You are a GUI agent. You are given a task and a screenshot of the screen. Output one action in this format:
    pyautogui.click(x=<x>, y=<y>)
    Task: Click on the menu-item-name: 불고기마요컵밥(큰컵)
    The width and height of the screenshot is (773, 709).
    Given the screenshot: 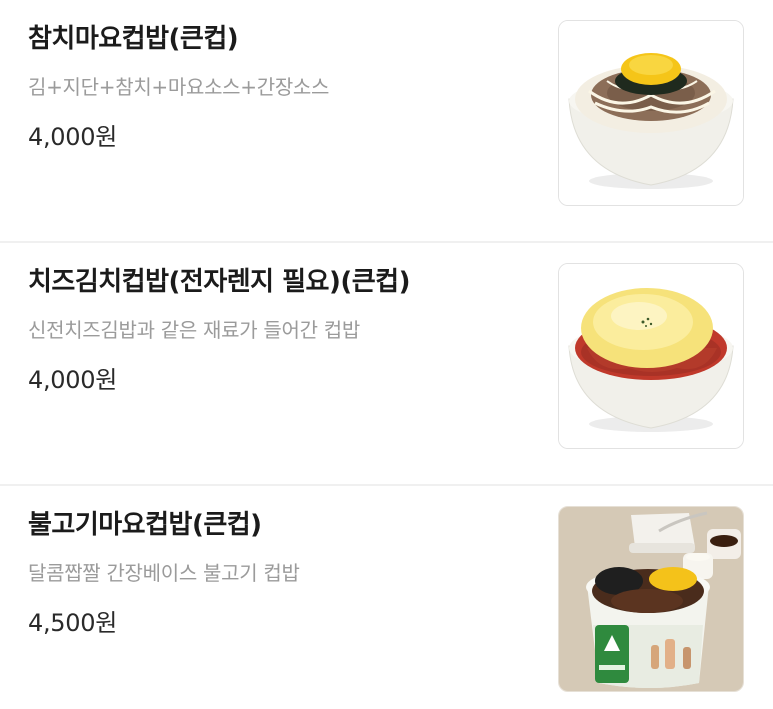 What is the action you would take?
    pyautogui.click(x=145, y=525)
    